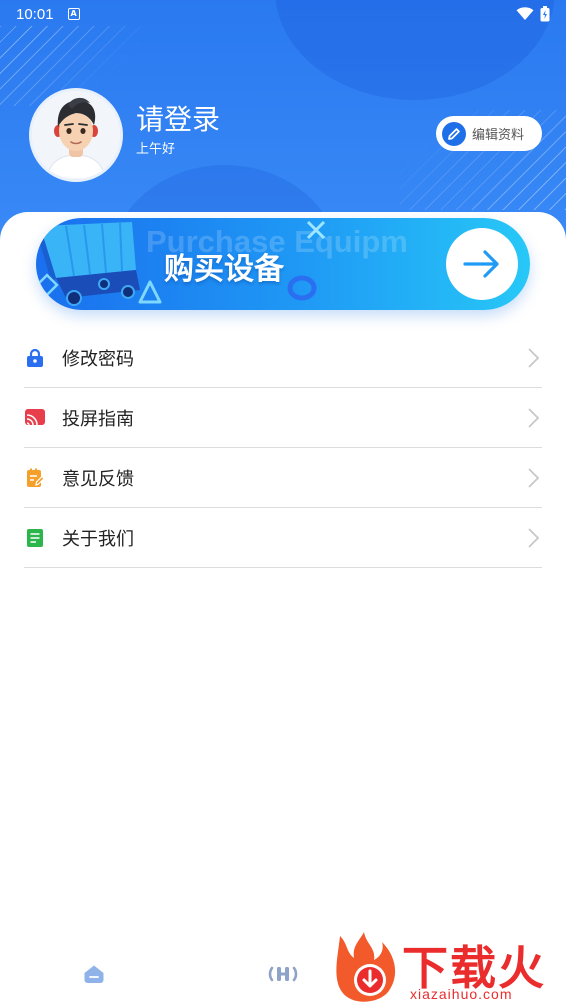 The height and width of the screenshot is (1006, 566). I want to click on menu-item-label: 投屏指南, so click(98, 419).